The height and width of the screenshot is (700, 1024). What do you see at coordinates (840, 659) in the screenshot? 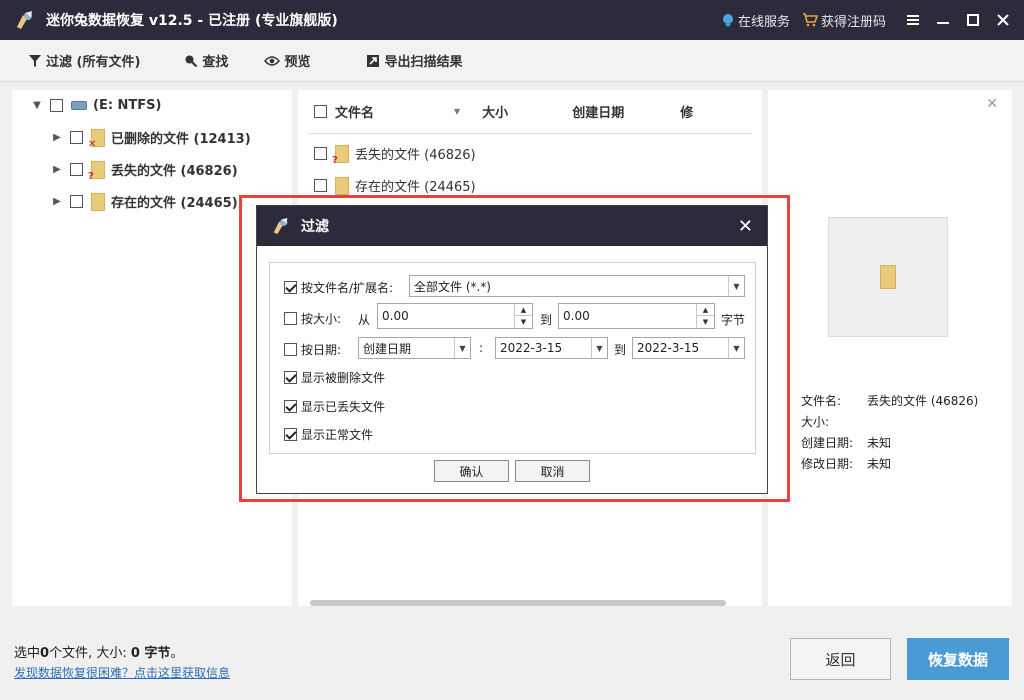
I see `back-button: 返回` at bounding box center [840, 659].